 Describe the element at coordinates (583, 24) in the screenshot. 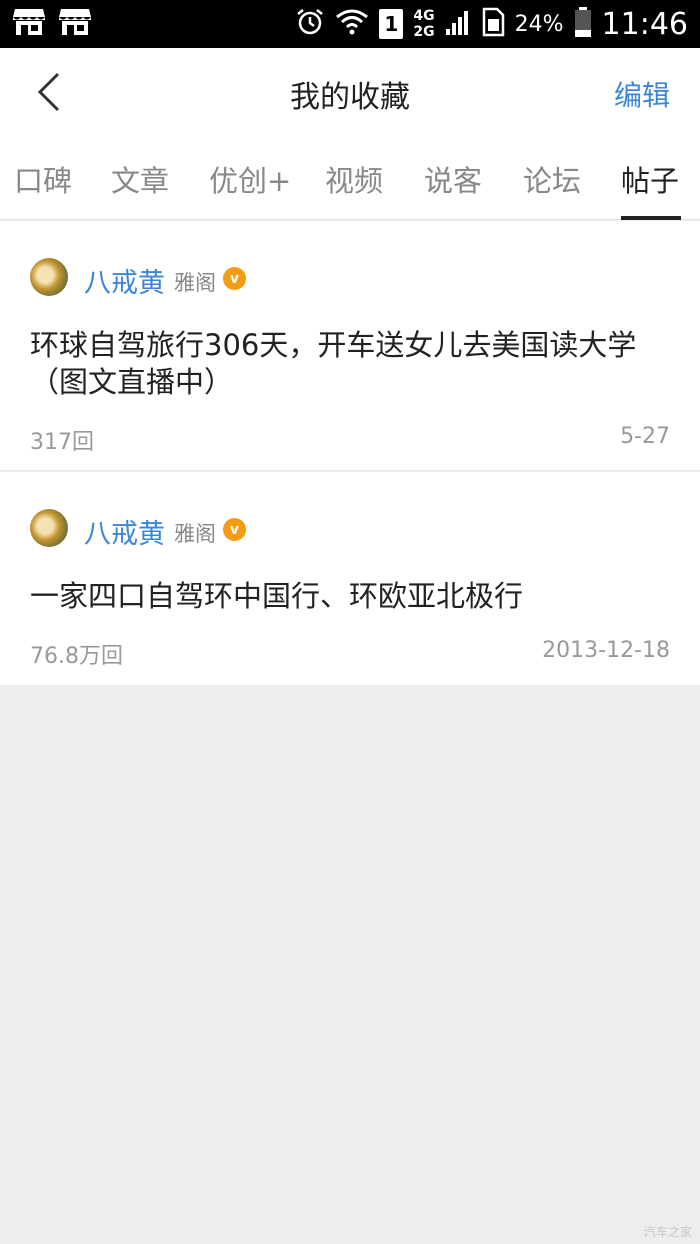

I see `battery-icon` at that location.